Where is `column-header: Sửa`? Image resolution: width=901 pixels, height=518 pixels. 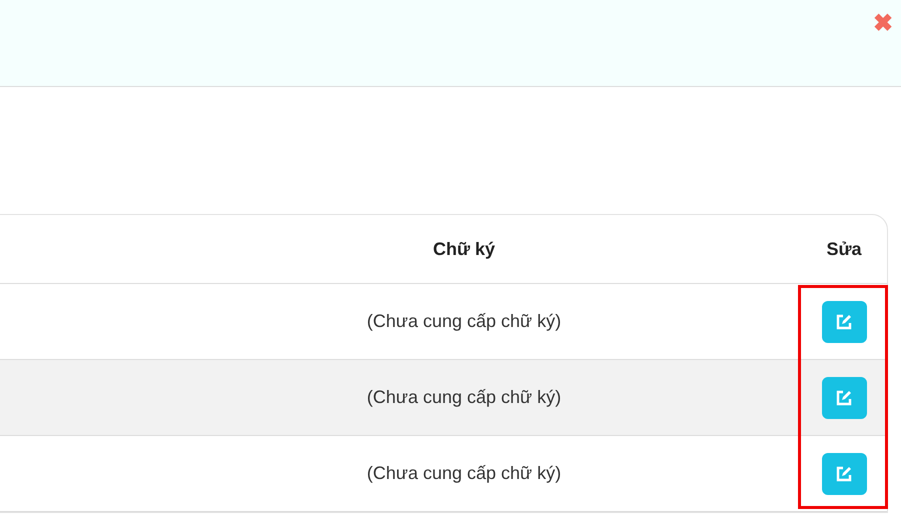 column-header: Sửa is located at coordinates (844, 249).